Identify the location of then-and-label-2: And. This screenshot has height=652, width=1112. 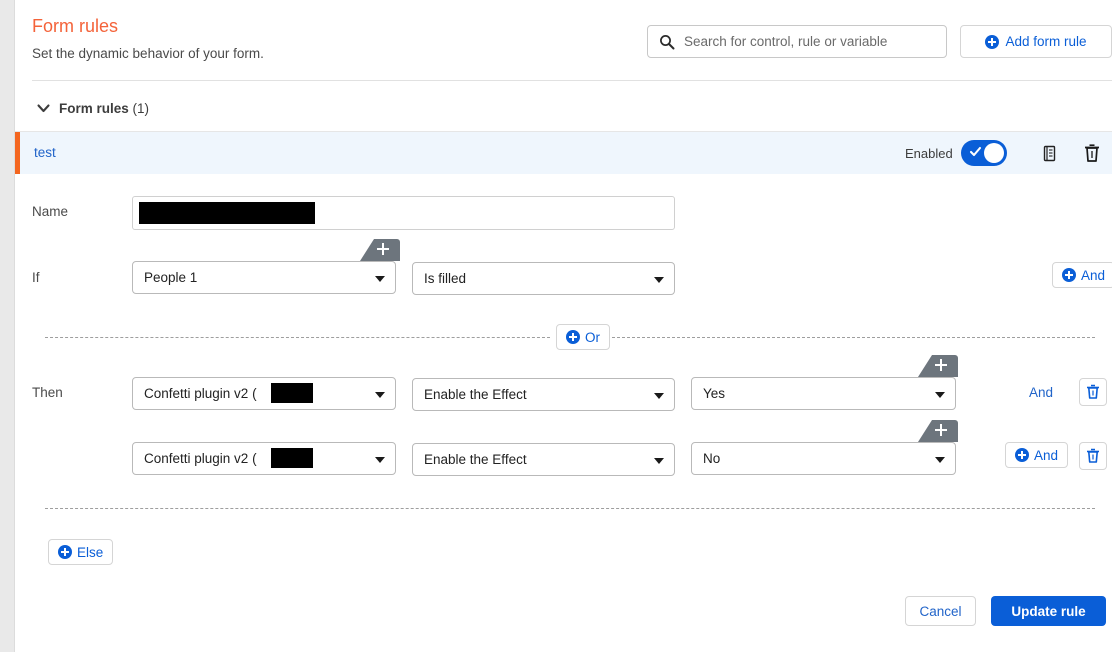
(1046, 455).